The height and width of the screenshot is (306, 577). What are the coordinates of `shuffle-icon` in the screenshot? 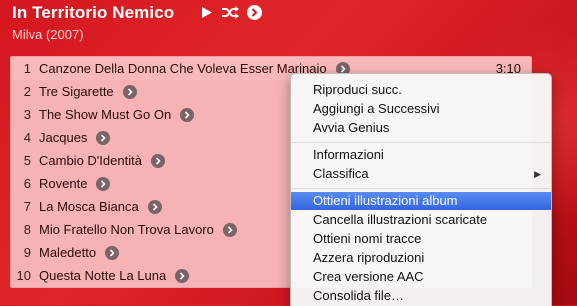 It's located at (230, 12).